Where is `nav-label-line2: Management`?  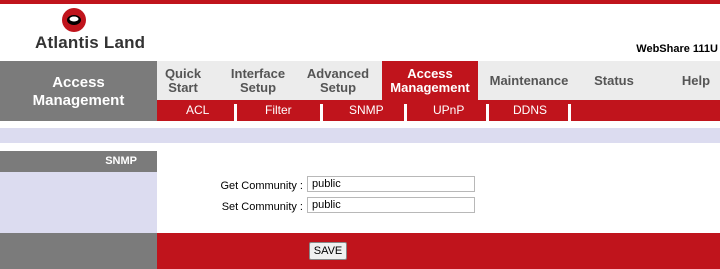
nav-label-line2: Management is located at coordinates (430, 87).